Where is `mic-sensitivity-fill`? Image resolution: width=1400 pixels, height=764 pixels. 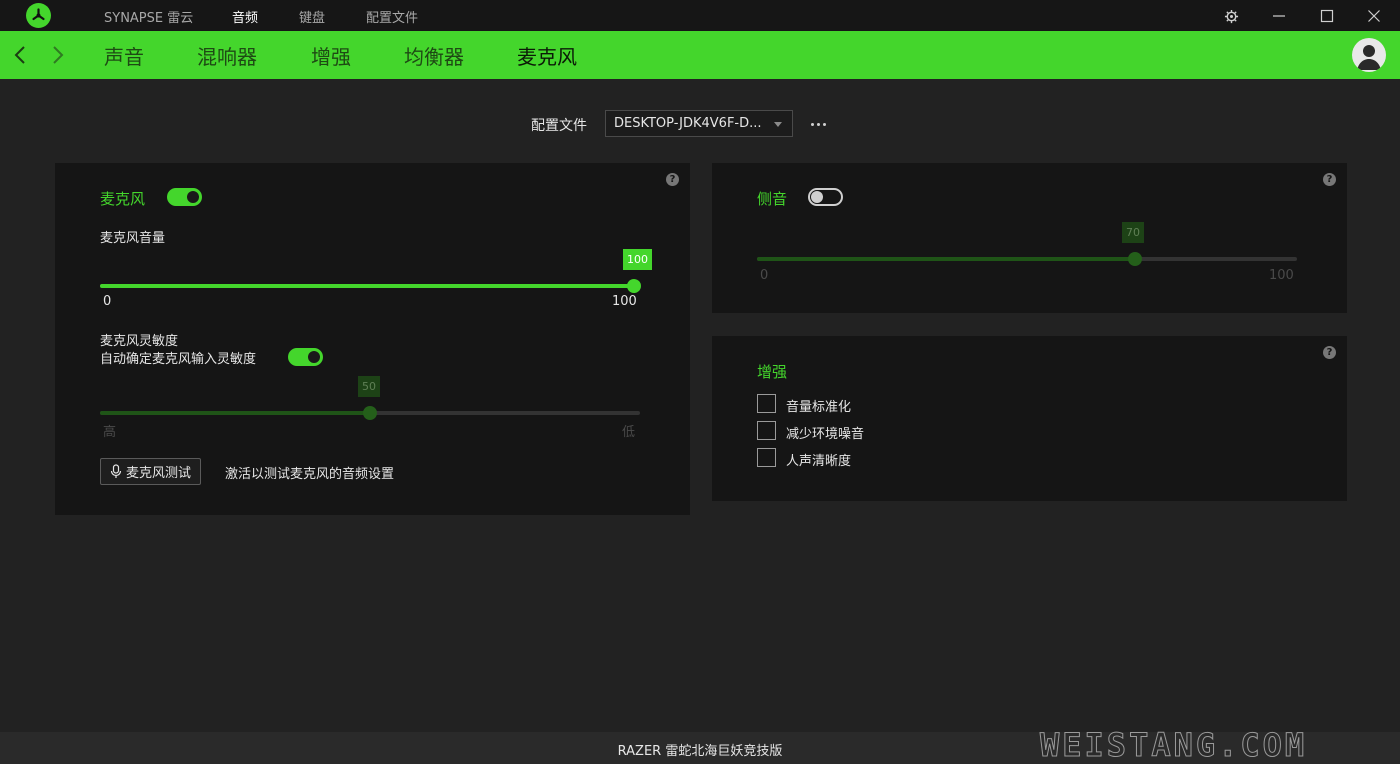 mic-sensitivity-fill is located at coordinates (235, 413).